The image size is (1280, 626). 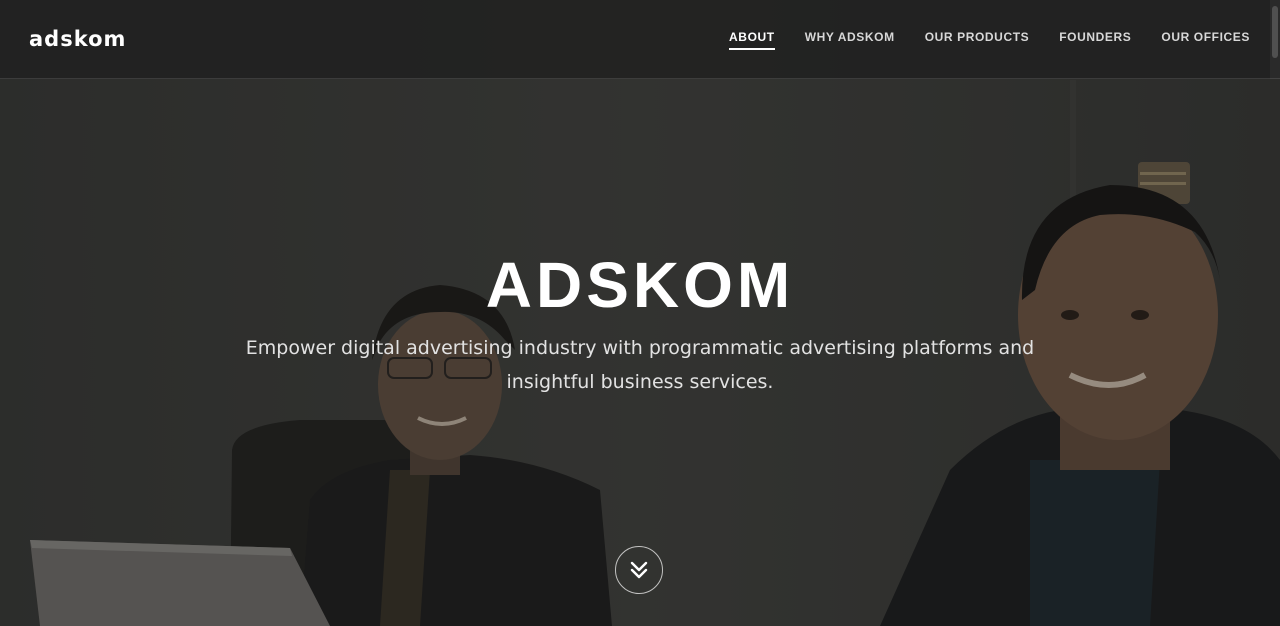 What do you see at coordinates (1275, 32) in the screenshot?
I see `scrollbar-thumb` at bounding box center [1275, 32].